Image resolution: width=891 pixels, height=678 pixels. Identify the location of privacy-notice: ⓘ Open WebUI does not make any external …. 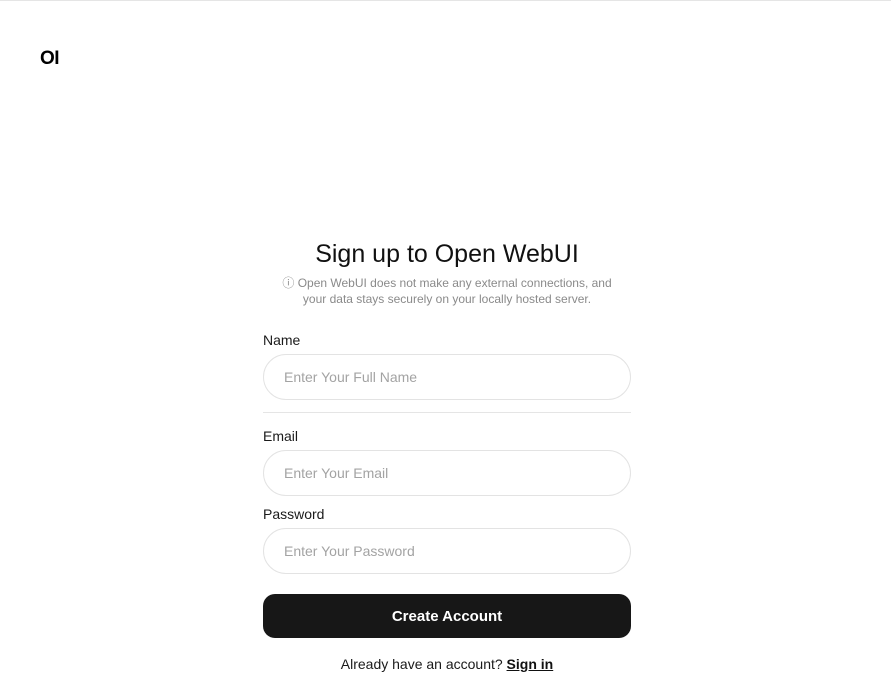
(447, 291).